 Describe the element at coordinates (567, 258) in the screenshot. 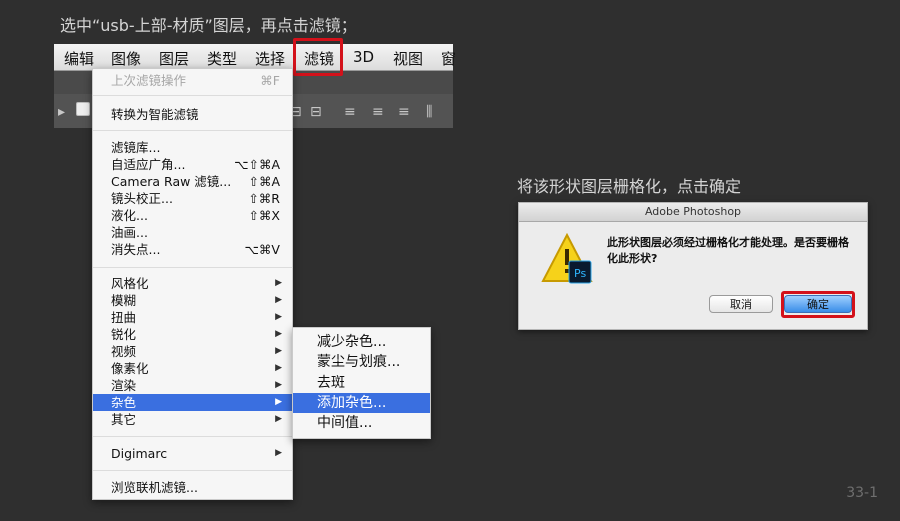

I see `warning-photoshop-icon: Ps` at that location.